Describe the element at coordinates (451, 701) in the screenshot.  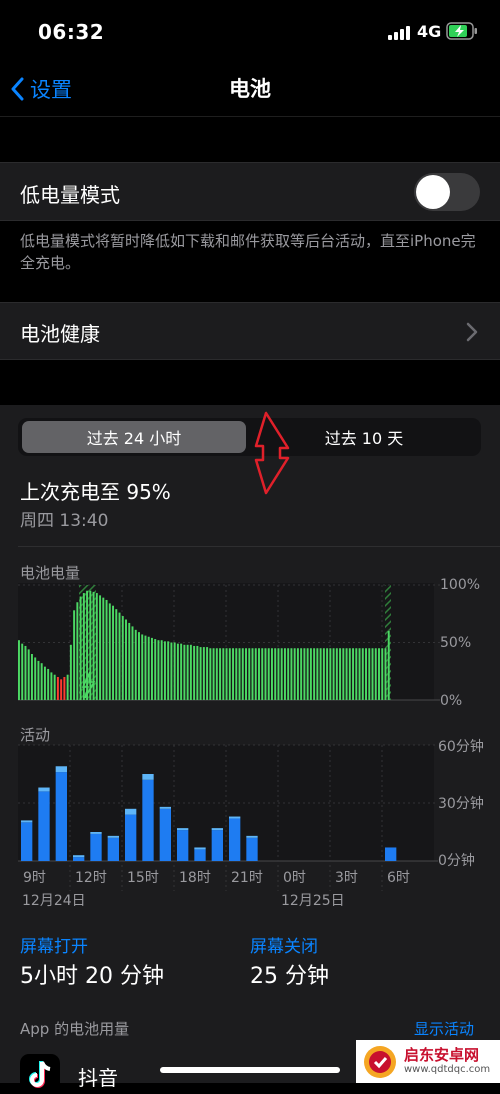
I see `battery-ytick-0: 0%` at that location.